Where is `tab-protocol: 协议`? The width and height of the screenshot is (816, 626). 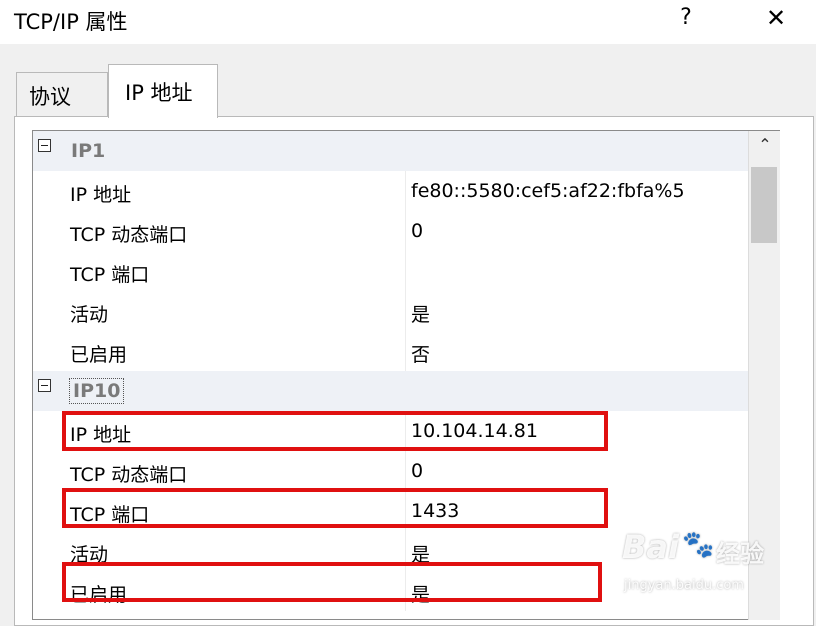 tab-protocol: 协议 is located at coordinates (62, 94).